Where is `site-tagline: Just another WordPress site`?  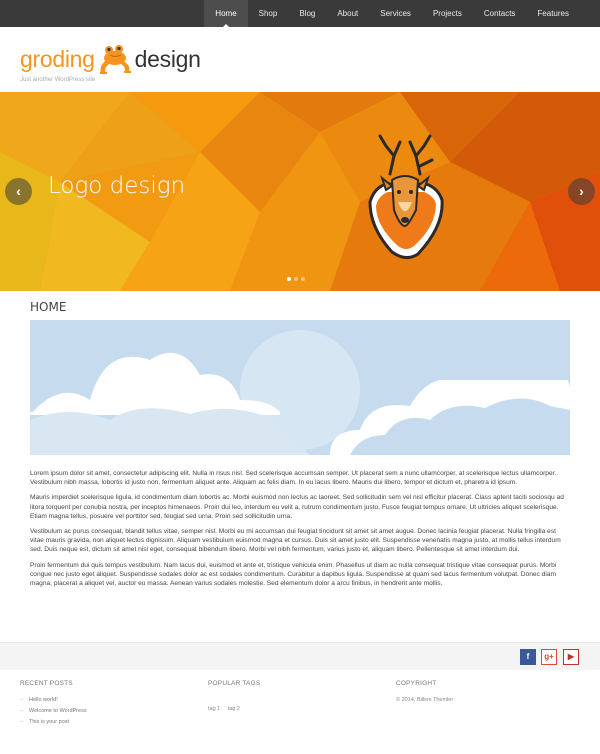 site-tagline: Just another WordPress site is located at coordinates (58, 80).